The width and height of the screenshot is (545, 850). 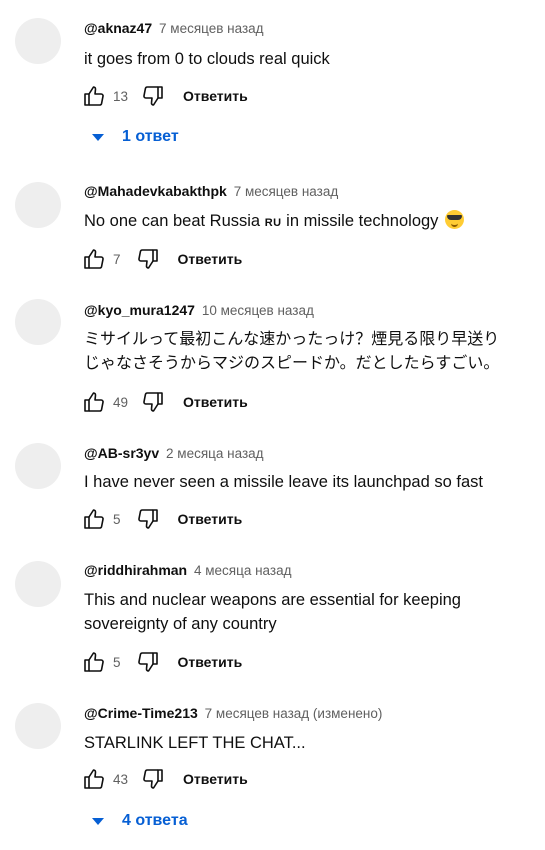 I want to click on comment-header: @Mahadevkabakthpk 7 месяцев назад, so click(x=211, y=191).